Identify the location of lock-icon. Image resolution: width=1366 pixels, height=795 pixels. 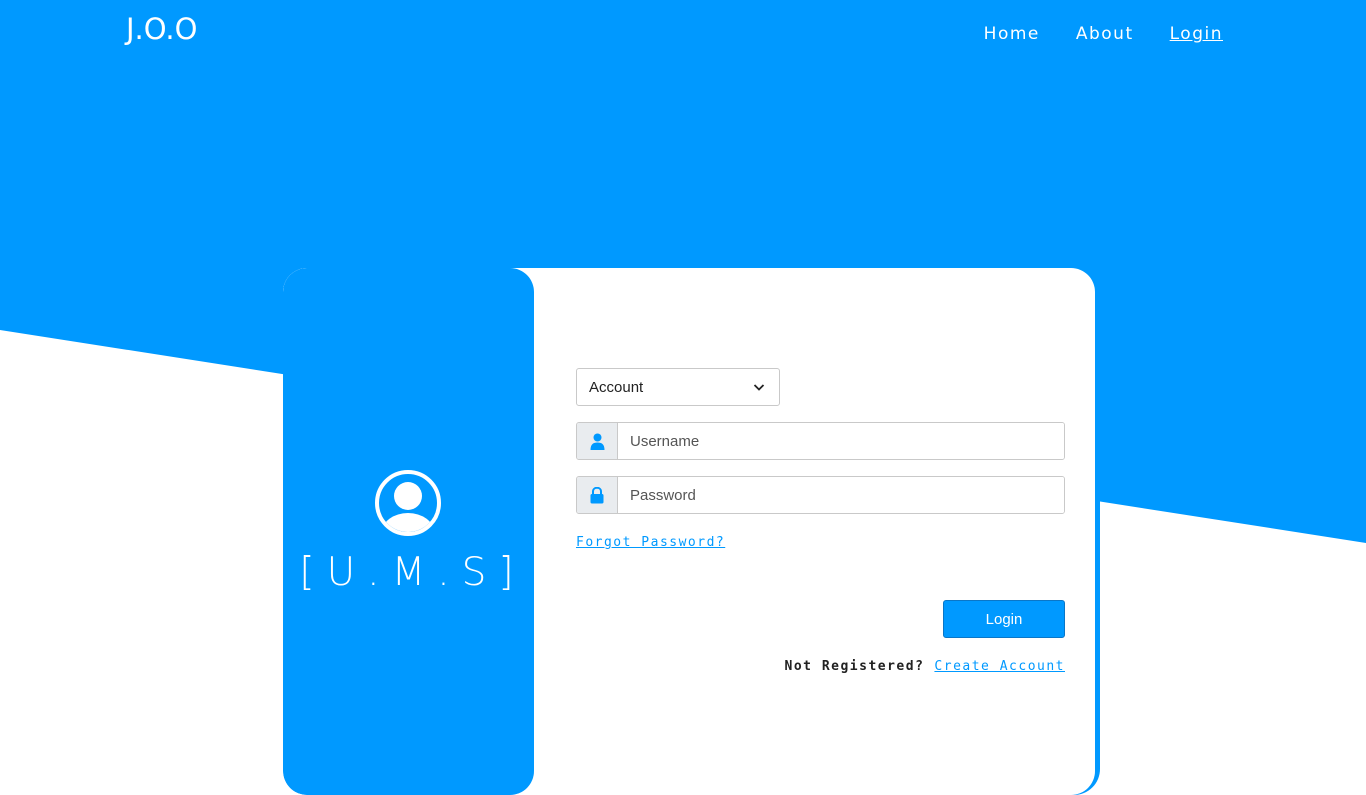
(597, 495).